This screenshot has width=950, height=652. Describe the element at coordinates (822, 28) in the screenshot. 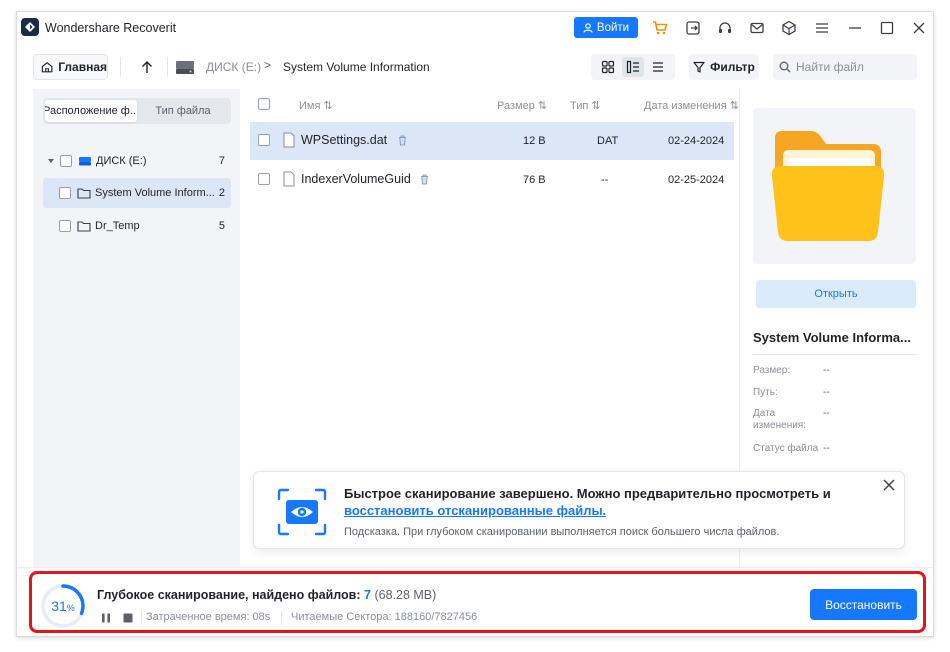

I see `menu-icon` at that location.